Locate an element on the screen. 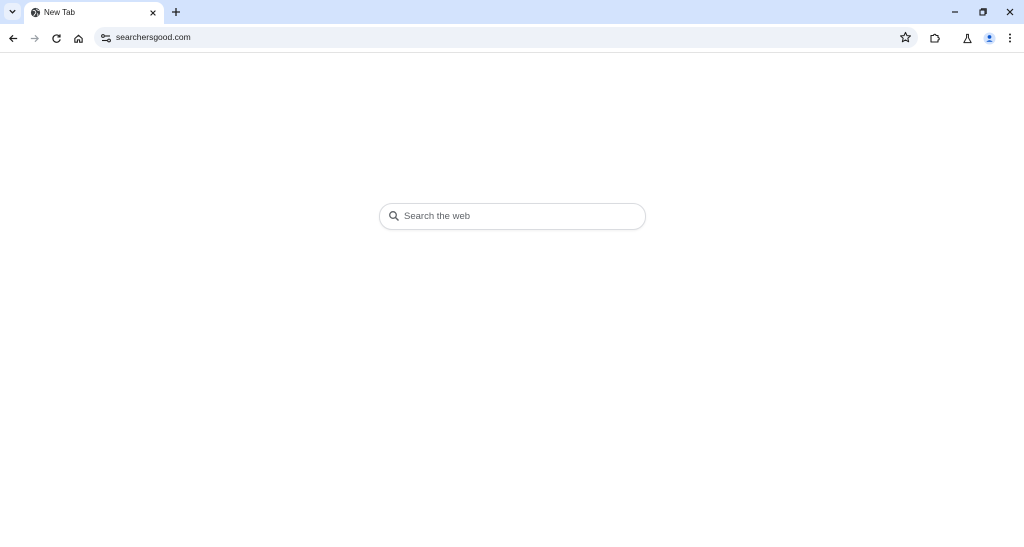 The height and width of the screenshot is (547, 1024). search-icon is located at coordinates (394, 216).